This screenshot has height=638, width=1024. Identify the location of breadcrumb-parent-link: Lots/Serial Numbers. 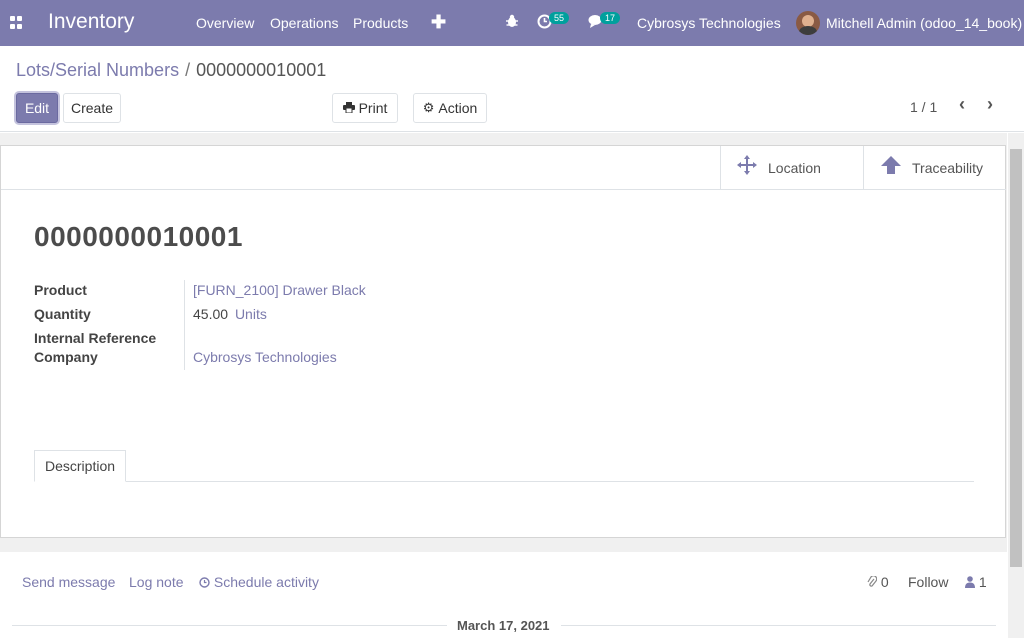
(97, 70).